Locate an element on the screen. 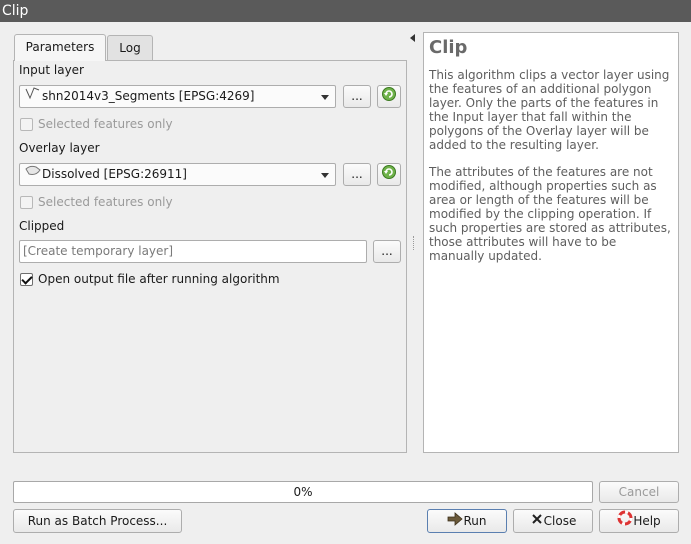  input-layer-value: shn2014v3_Segments [EPSG:4269] is located at coordinates (148, 96).